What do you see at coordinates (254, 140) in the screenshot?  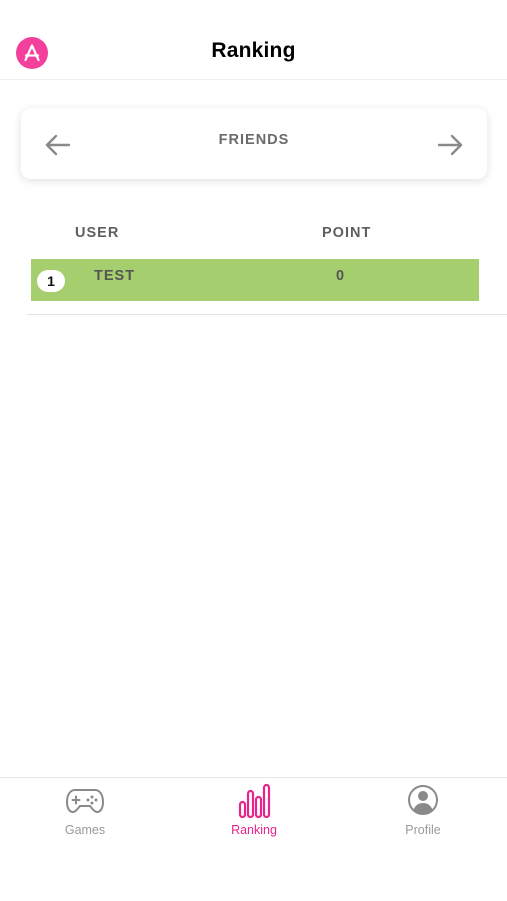 I see `scope-label: FRIENDS` at bounding box center [254, 140].